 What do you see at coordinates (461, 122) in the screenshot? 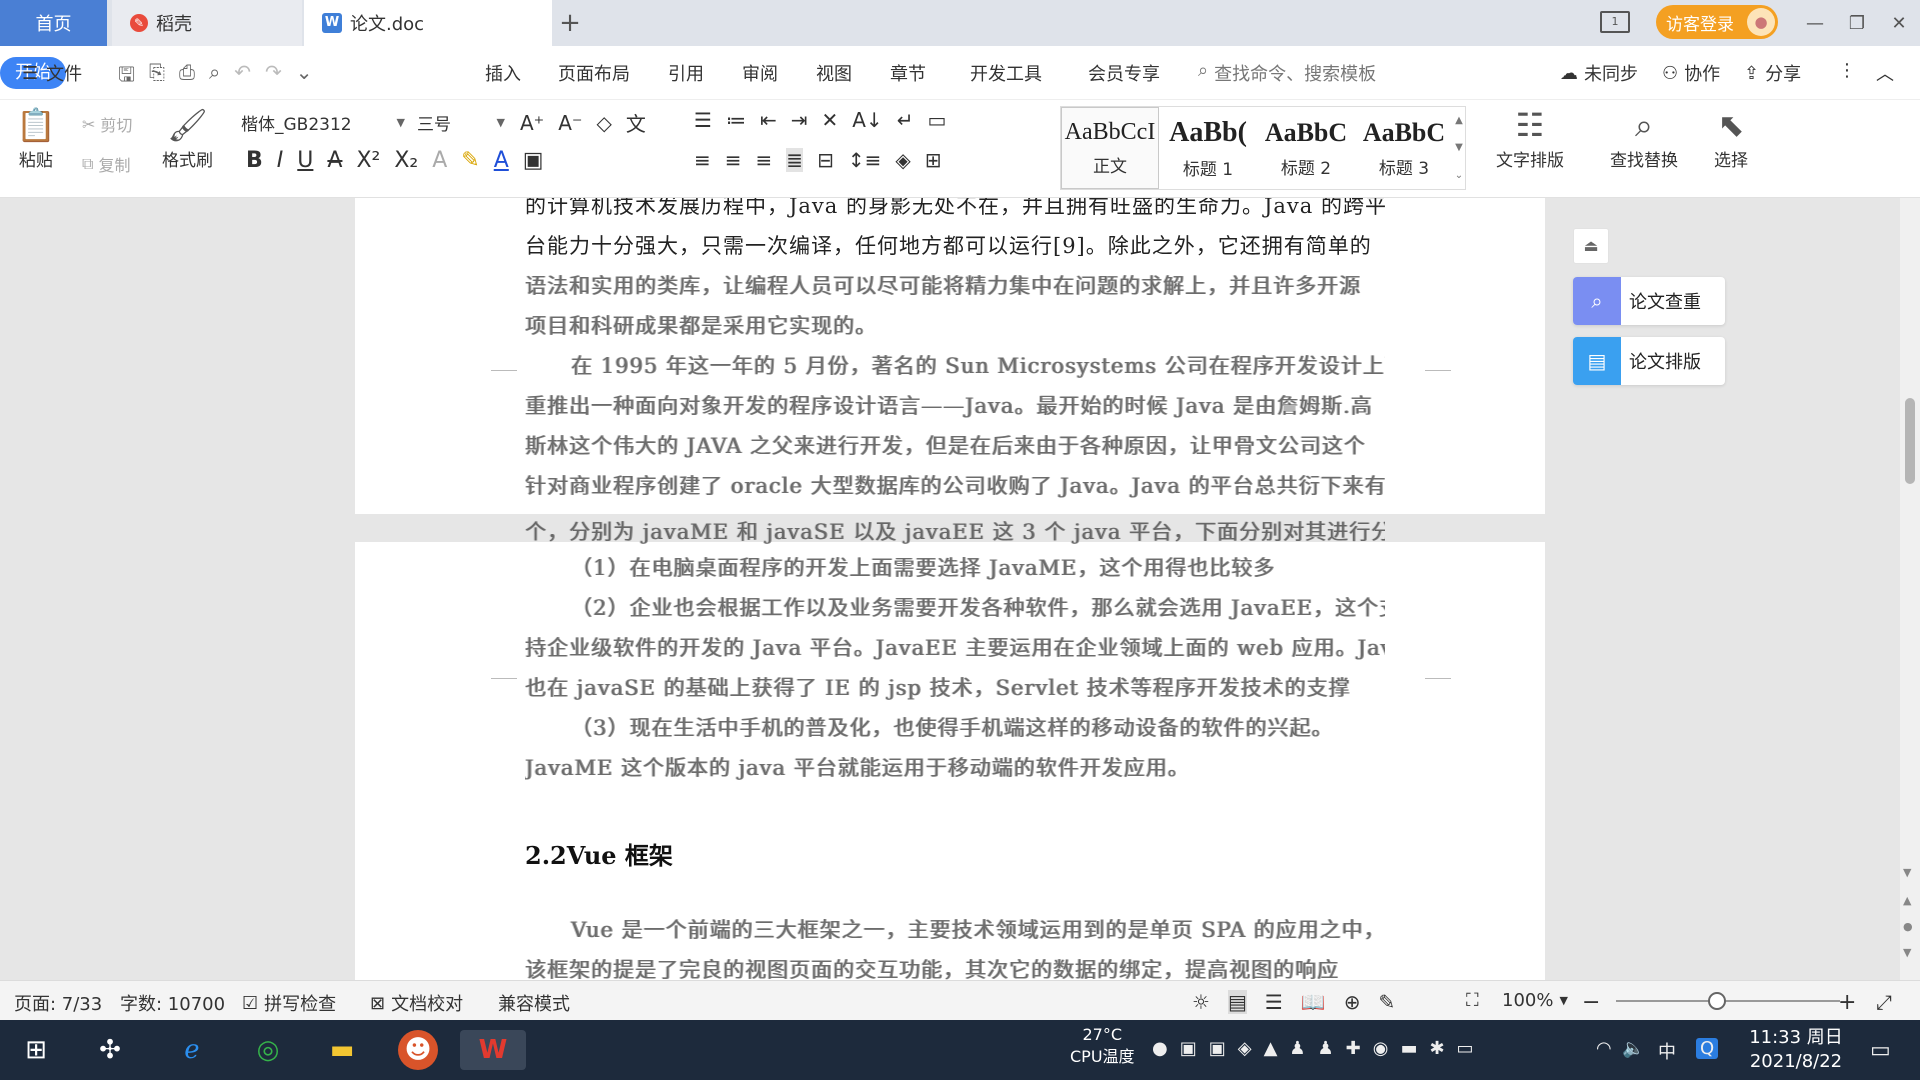
I see `font-size-select: 三号 ▼` at bounding box center [461, 122].